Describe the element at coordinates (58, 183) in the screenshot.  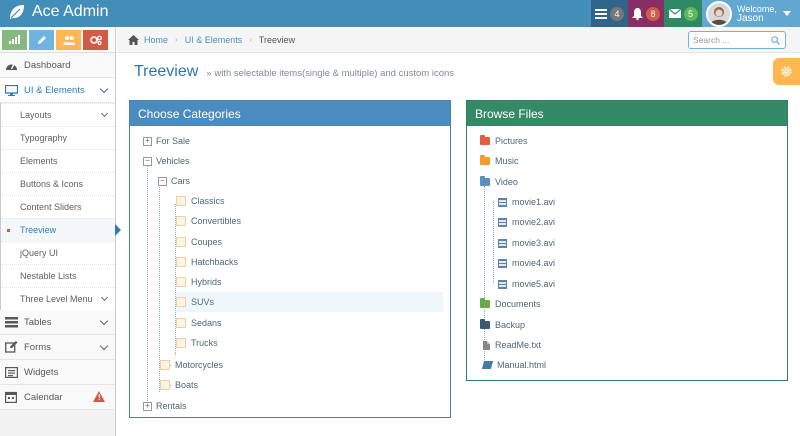
I see `submenu-item-buttons-icons: Buttons & Icons` at that location.